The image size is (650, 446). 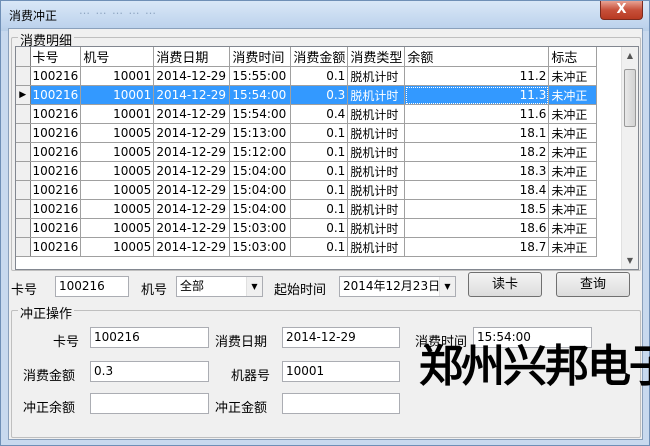 What do you see at coordinates (477, 152) in the screenshot?
I see `cell-balance: 18.2` at bounding box center [477, 152].